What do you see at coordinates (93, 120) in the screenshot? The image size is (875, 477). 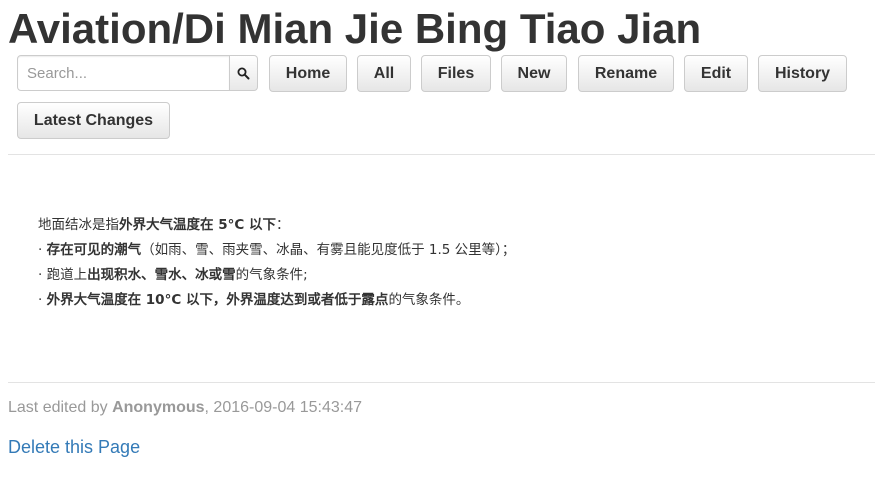 I see `latest-changes-button: Latest Changes` at bounding box center [93, 120].